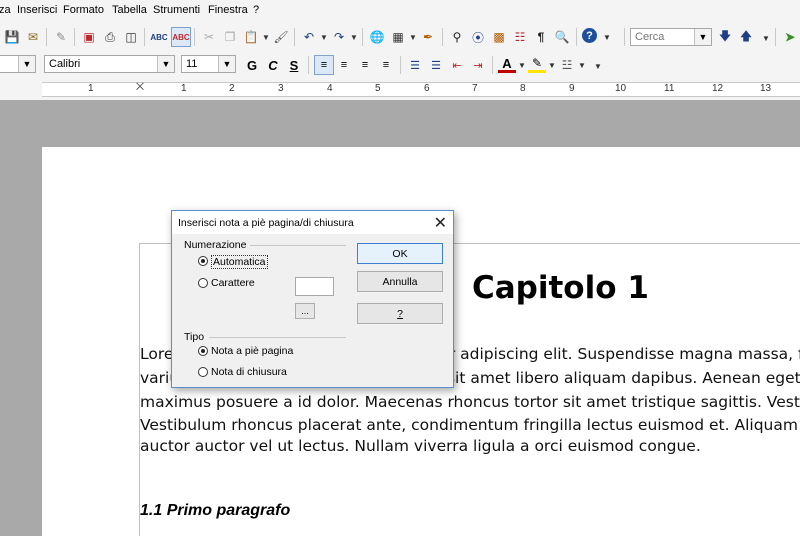  What do you see at coordinates (89, 37) in the screenshot?
I see `export-pdf-icon: ▣` at bounding box center [89, 37].